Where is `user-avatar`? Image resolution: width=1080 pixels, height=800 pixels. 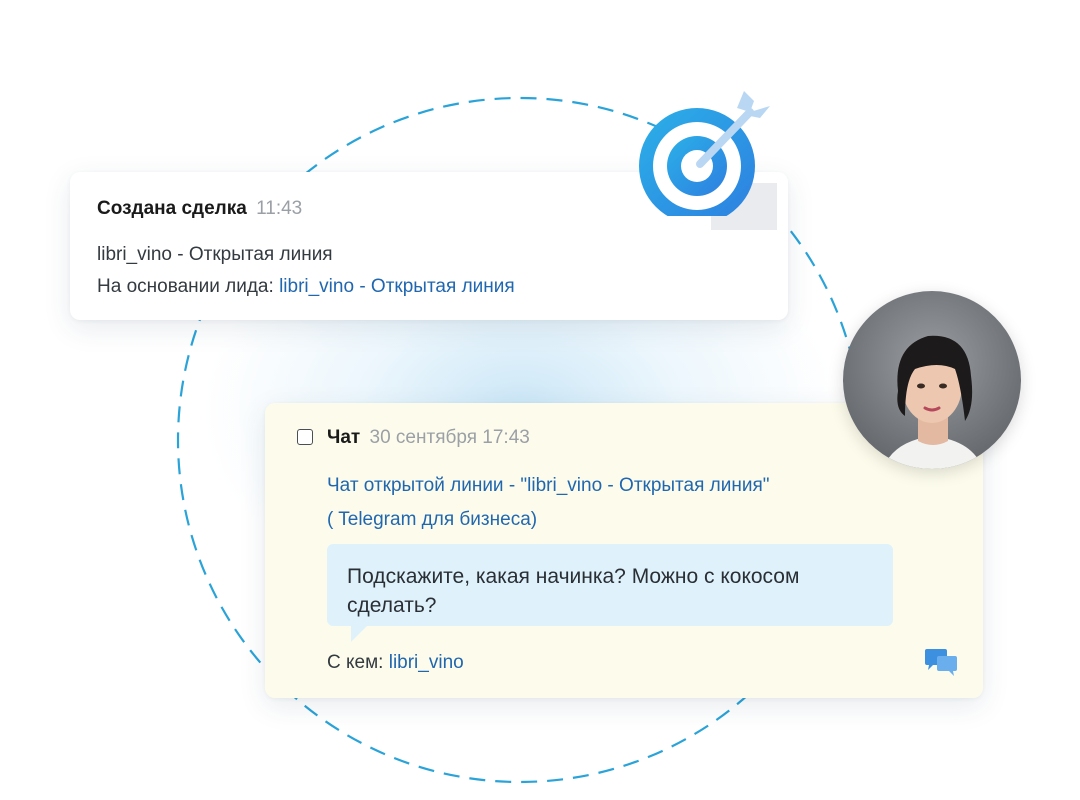 user-avatar is located at coordinates (932, 380).